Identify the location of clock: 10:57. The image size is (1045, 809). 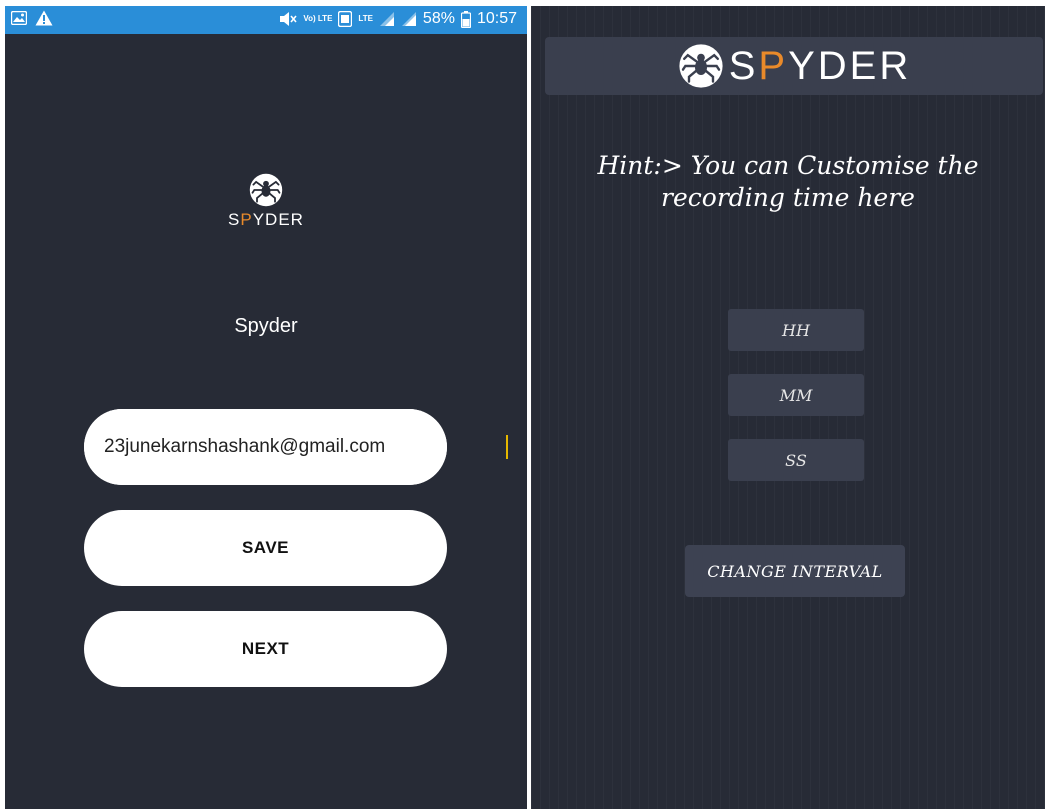
(496, 18).